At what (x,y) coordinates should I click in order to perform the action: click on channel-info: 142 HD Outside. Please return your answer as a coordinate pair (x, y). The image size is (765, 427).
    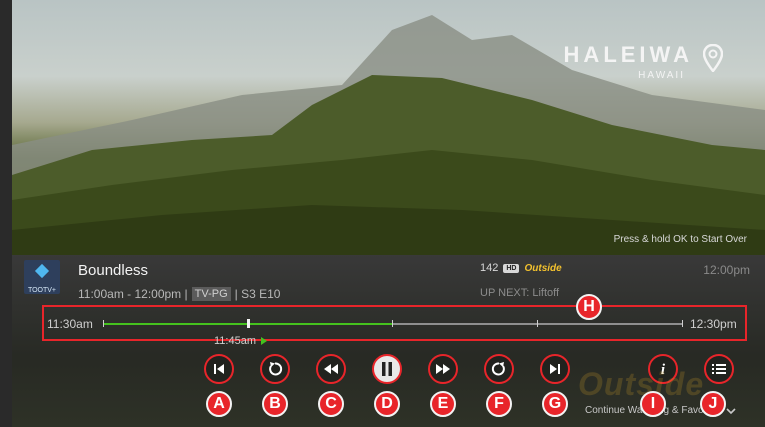
    Looking at the image, I should click on (521, 268).